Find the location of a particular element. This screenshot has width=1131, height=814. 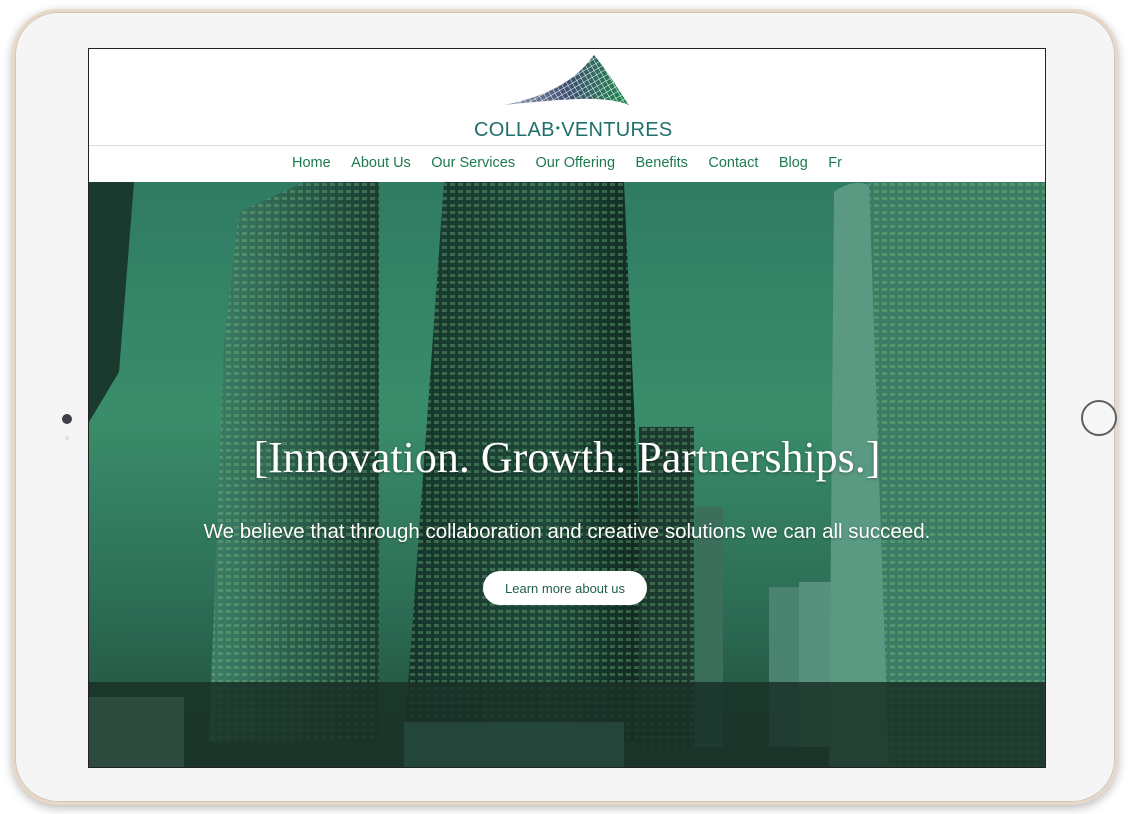

nav-item-contact: Contact is located at coordinates (733, 163).